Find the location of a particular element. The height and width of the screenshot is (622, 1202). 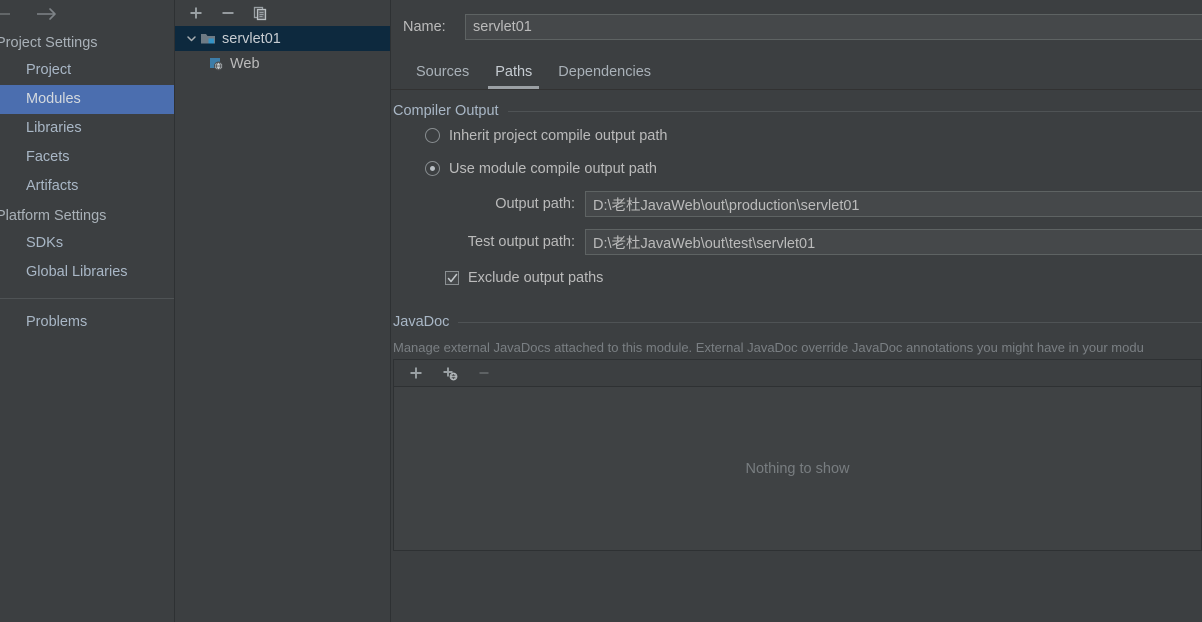

module-tree-toolbar is located at coordinates (282, 13).